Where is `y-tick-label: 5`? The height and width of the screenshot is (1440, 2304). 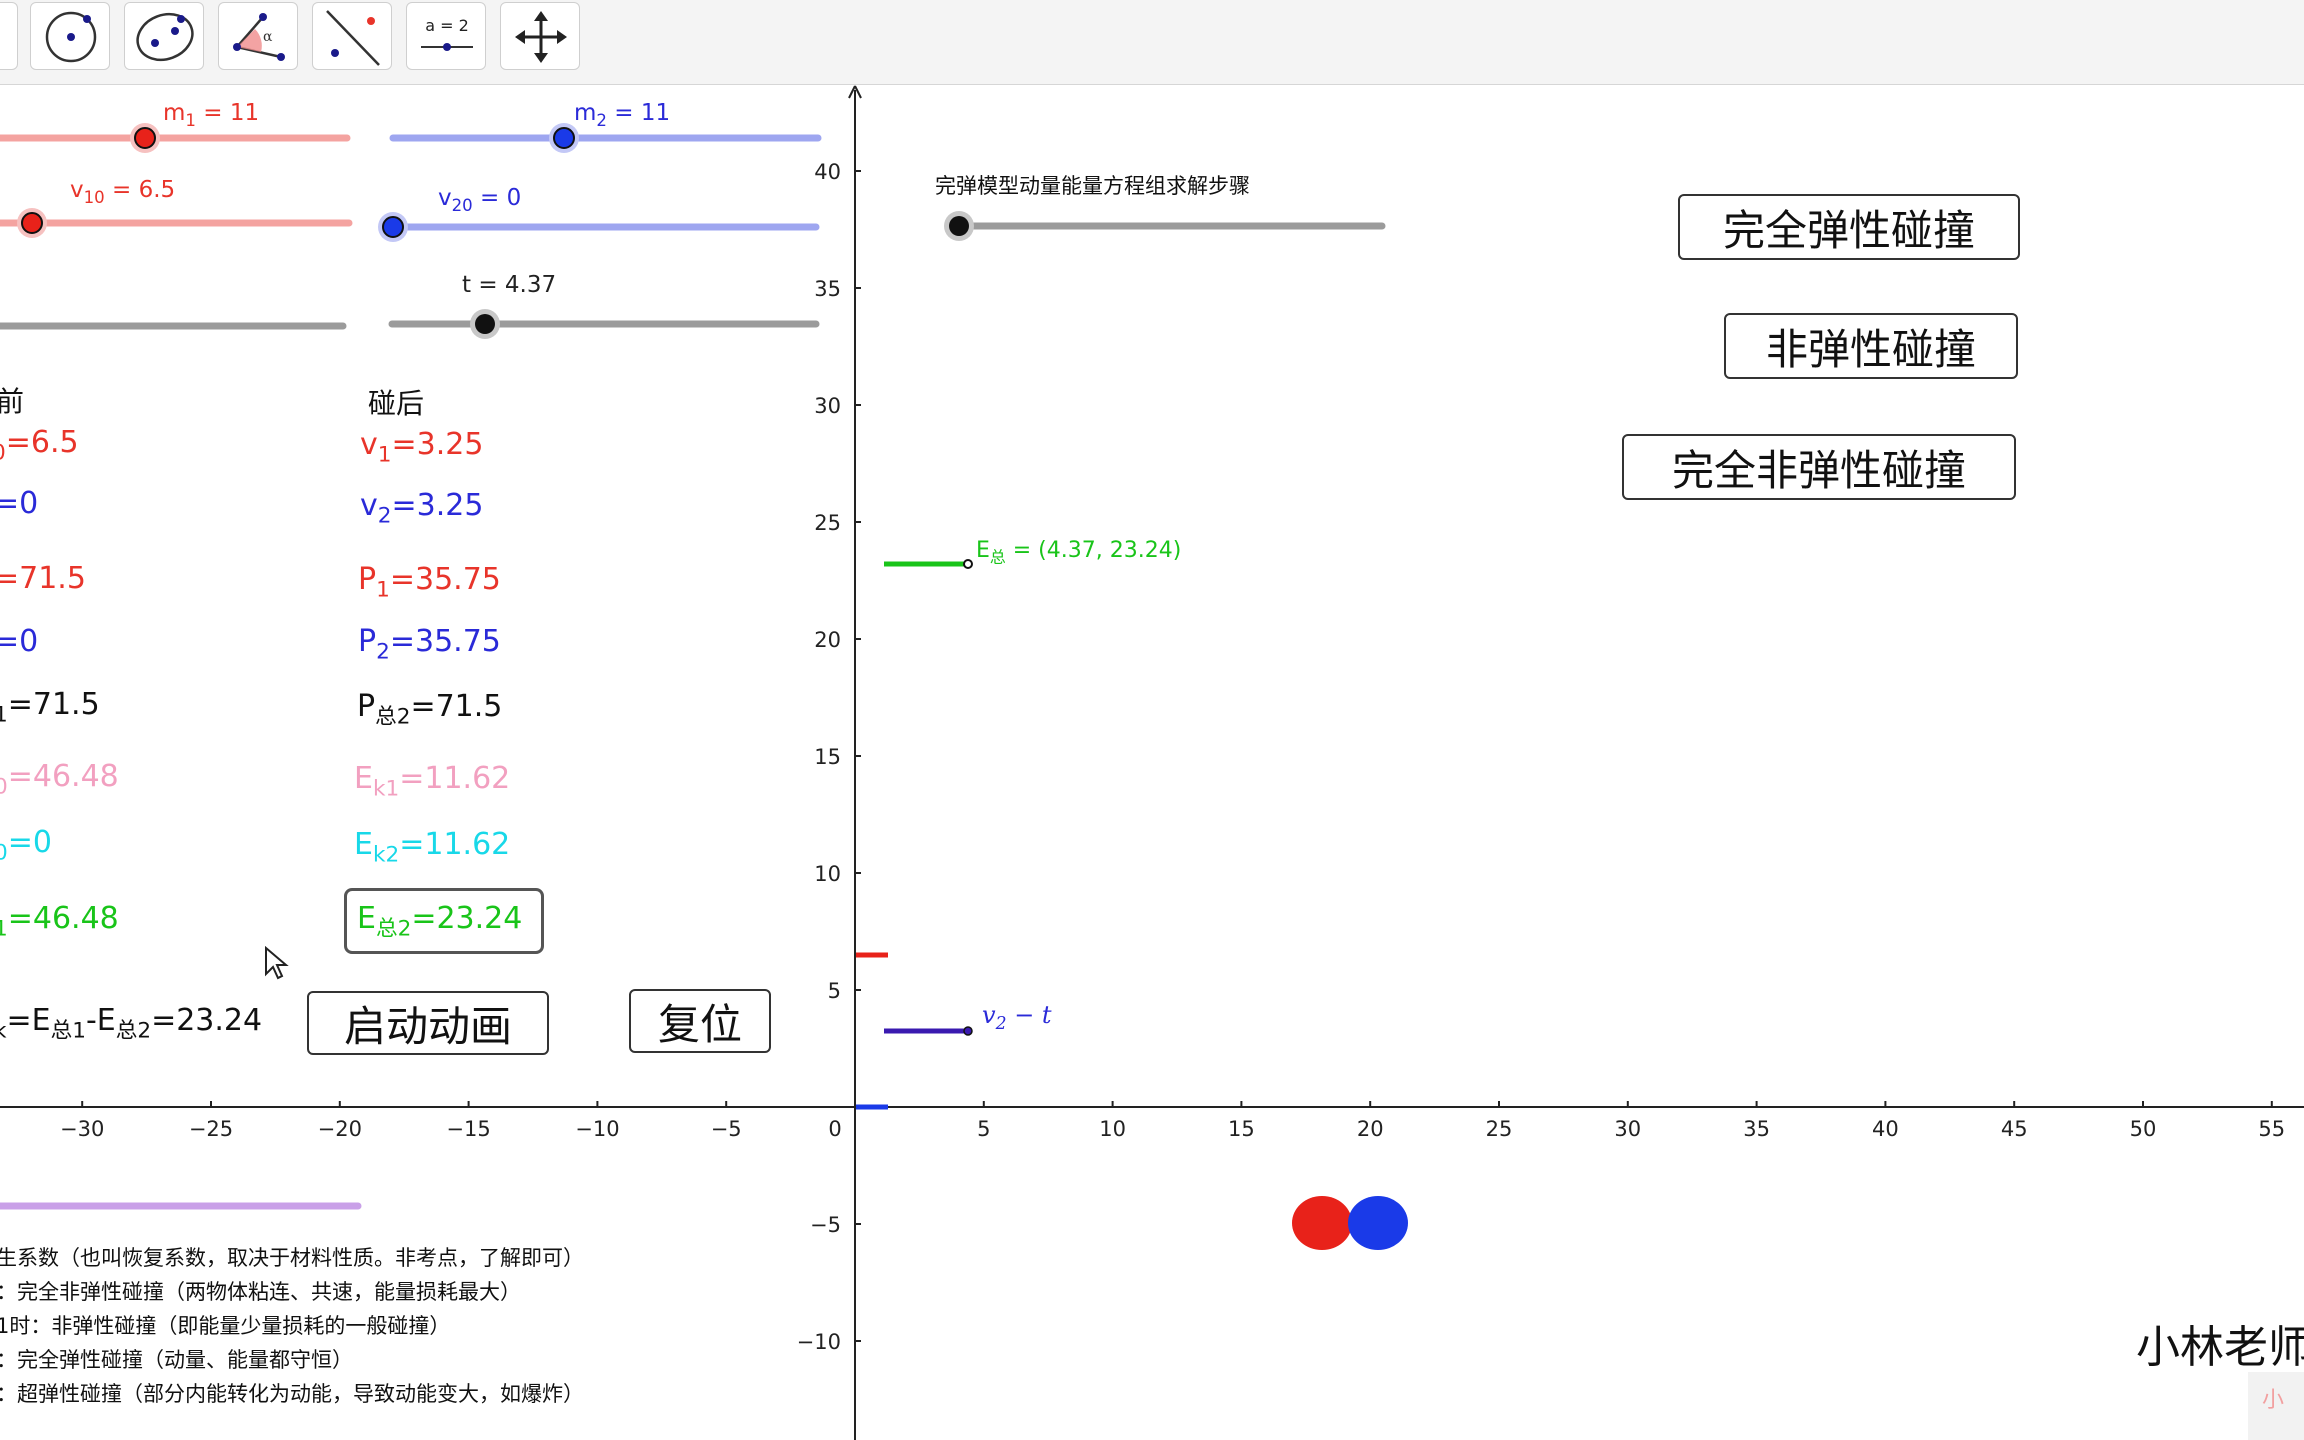 y-tick-label: 5 is located at coordinates (834, 991).